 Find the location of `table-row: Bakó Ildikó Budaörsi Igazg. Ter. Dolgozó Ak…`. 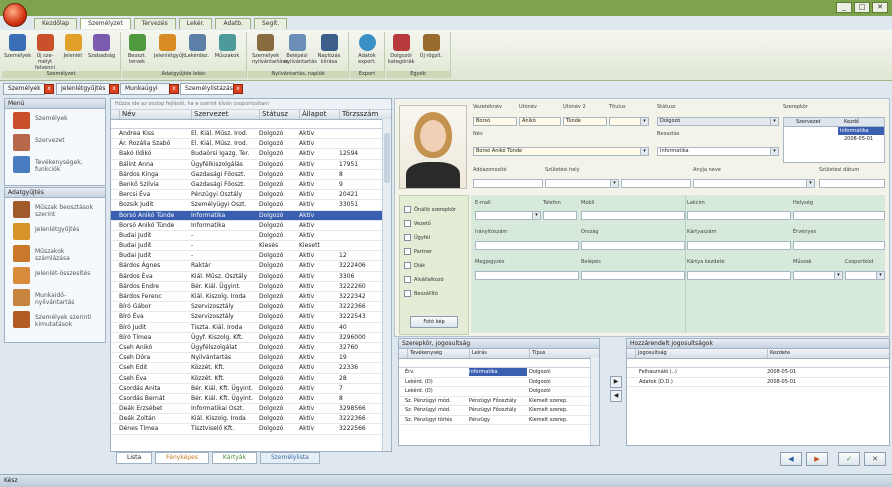

table-row: Bakó Ildikó Budaörsi Igazg. Ter. Dolgozó Ak… is located at coordinates (251, 154).